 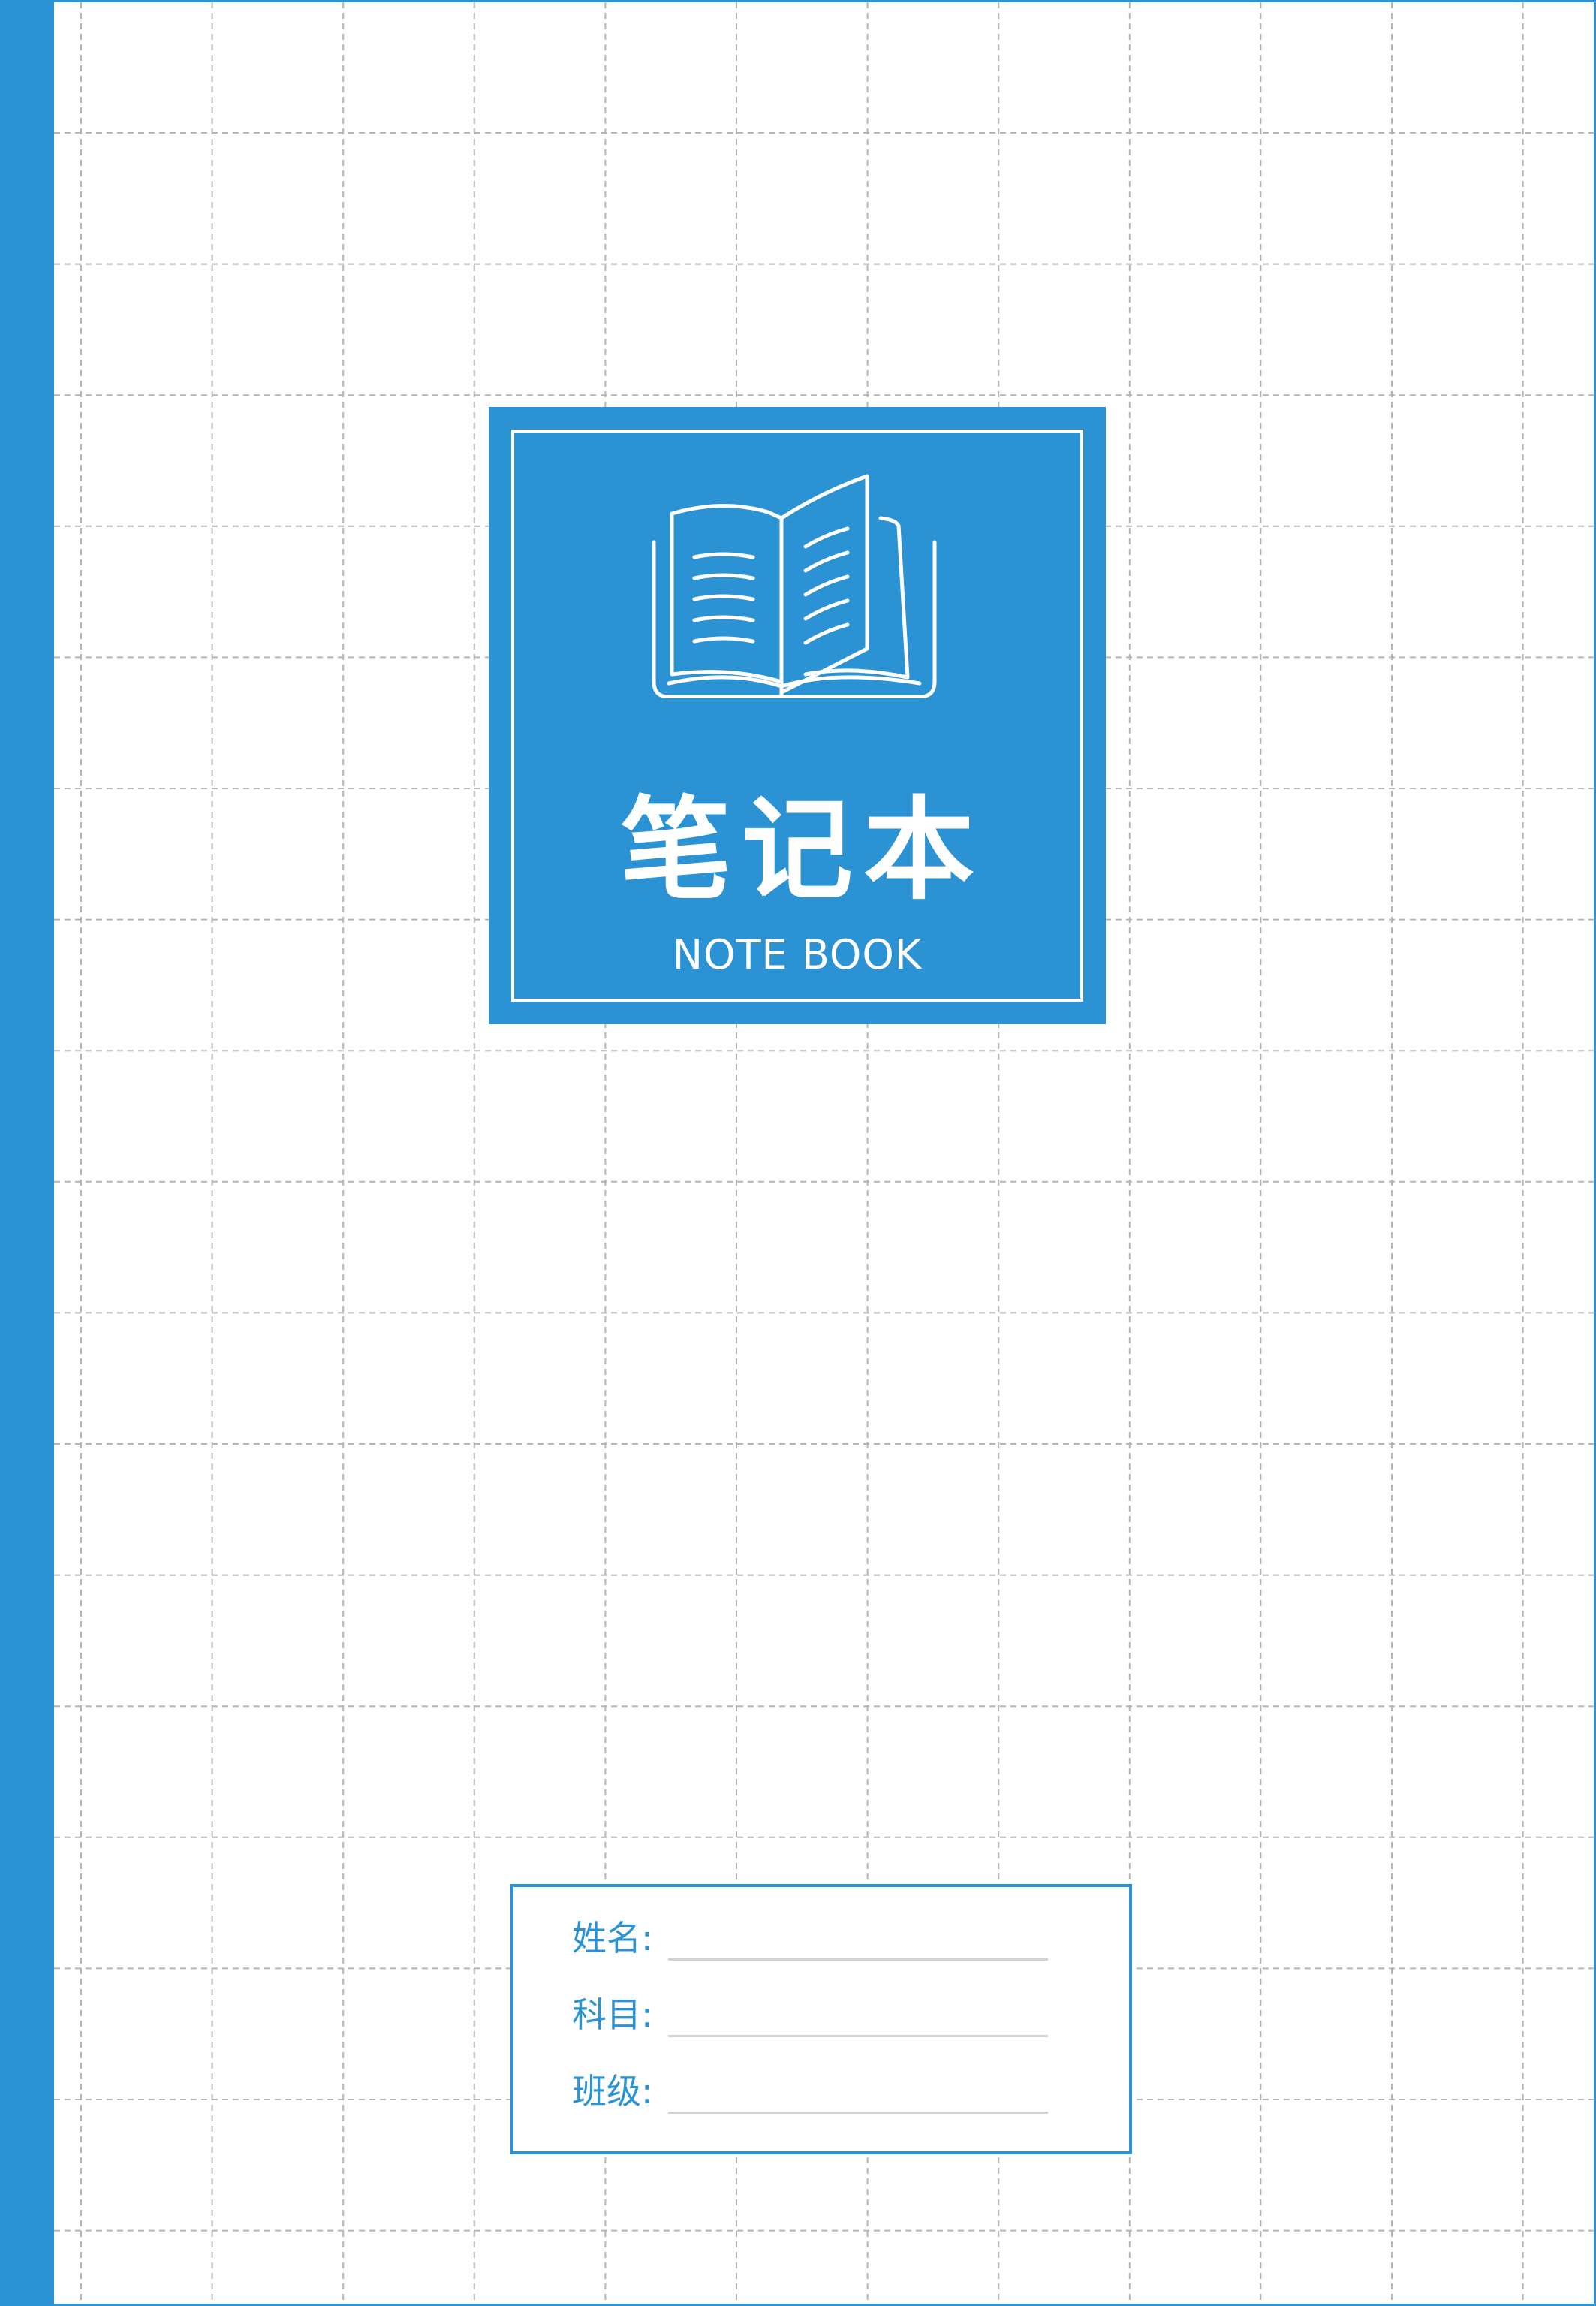 What do you see at coordinates (27, 1153) in the screenshot?
I see `cover-spine` at bounding box center [27, 1153].